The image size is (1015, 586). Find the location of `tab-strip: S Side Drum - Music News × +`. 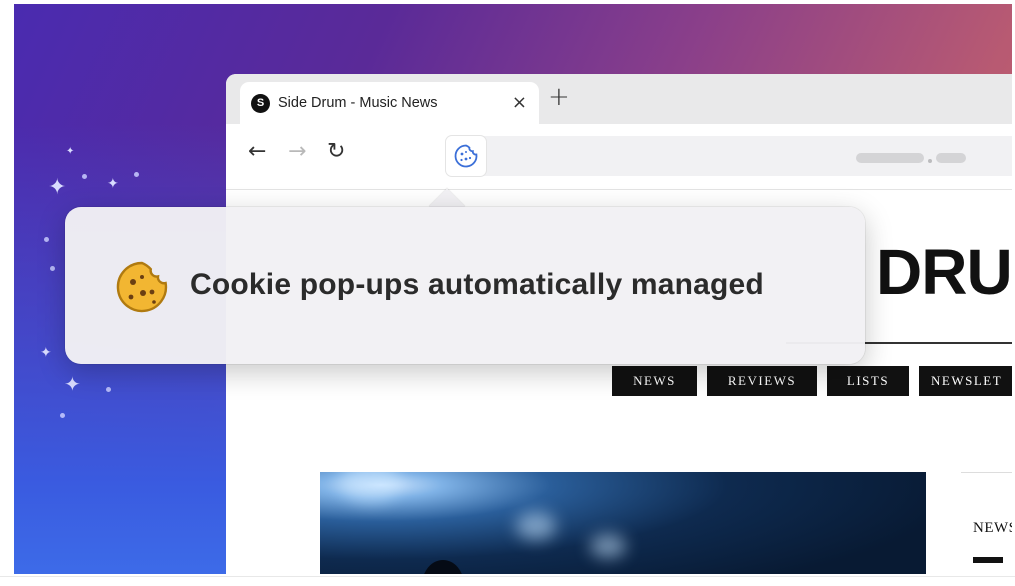

tab-strip: S Side Drum - Music News × + is located at coordinates (619, 99).